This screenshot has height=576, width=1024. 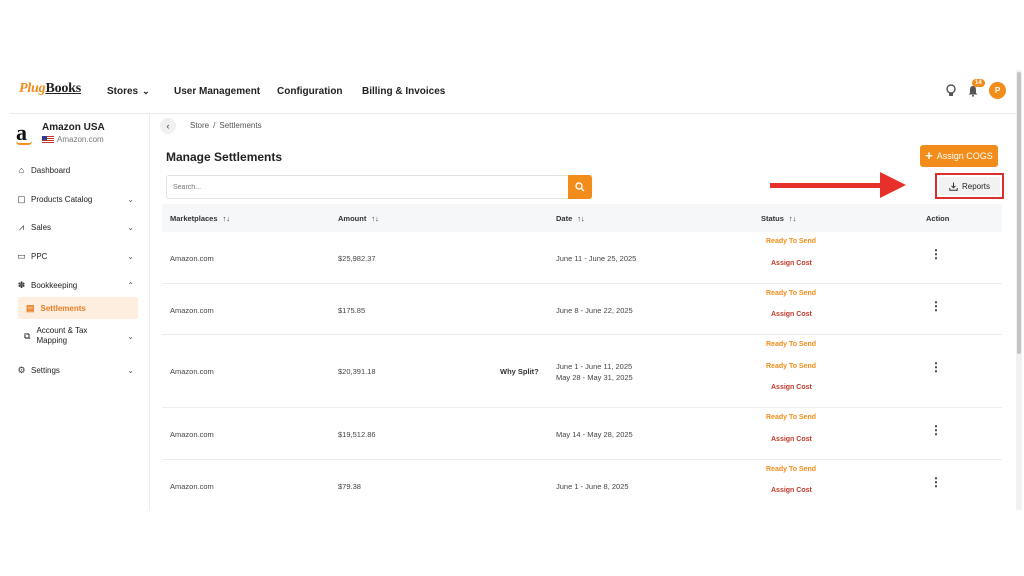 What do you see at coordinates (978, 82) in the screenshot?
I see `notification-badge: 14` at bounding box center [978, 82].